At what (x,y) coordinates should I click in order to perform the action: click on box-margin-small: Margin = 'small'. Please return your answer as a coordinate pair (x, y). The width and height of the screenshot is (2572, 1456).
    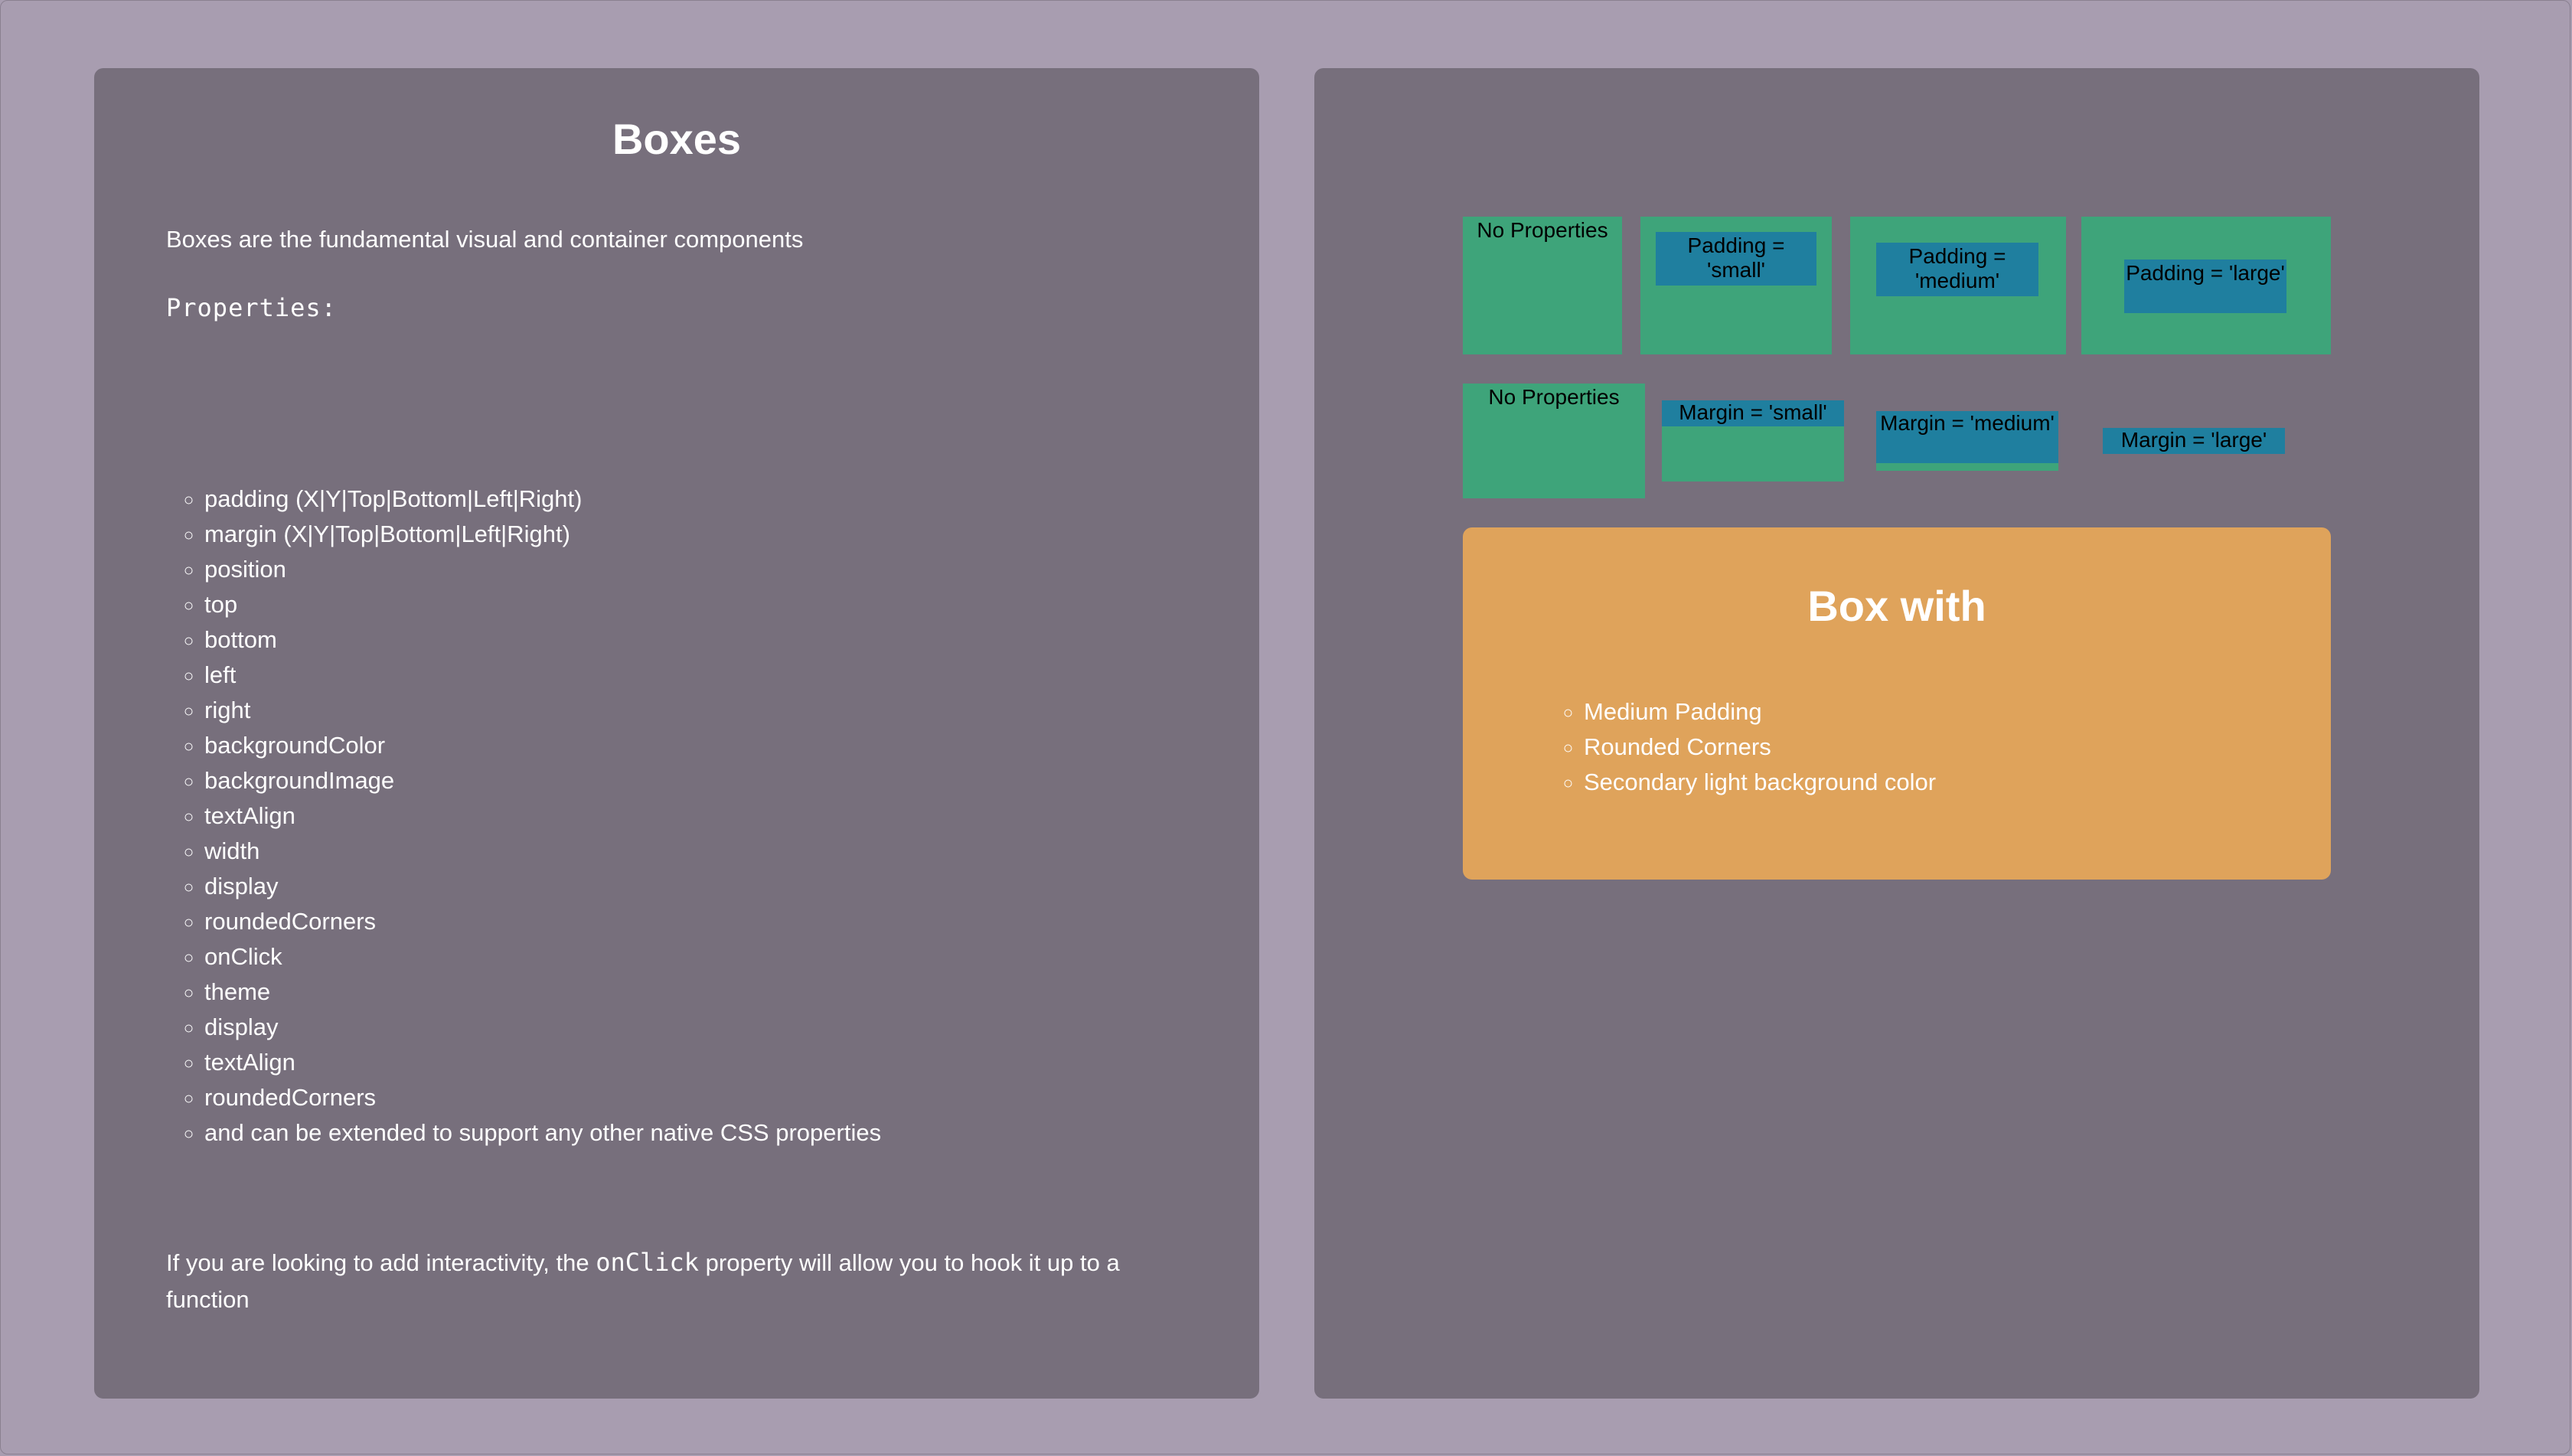
    Looking at the image, I should click on (1753, 441).